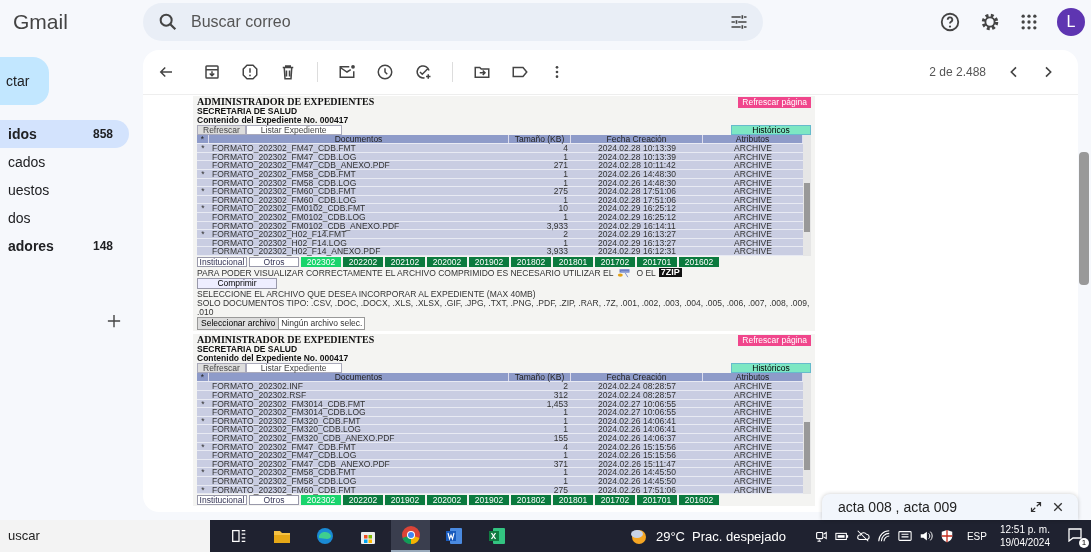  I want to click on volume-icon, so click(925, 536).